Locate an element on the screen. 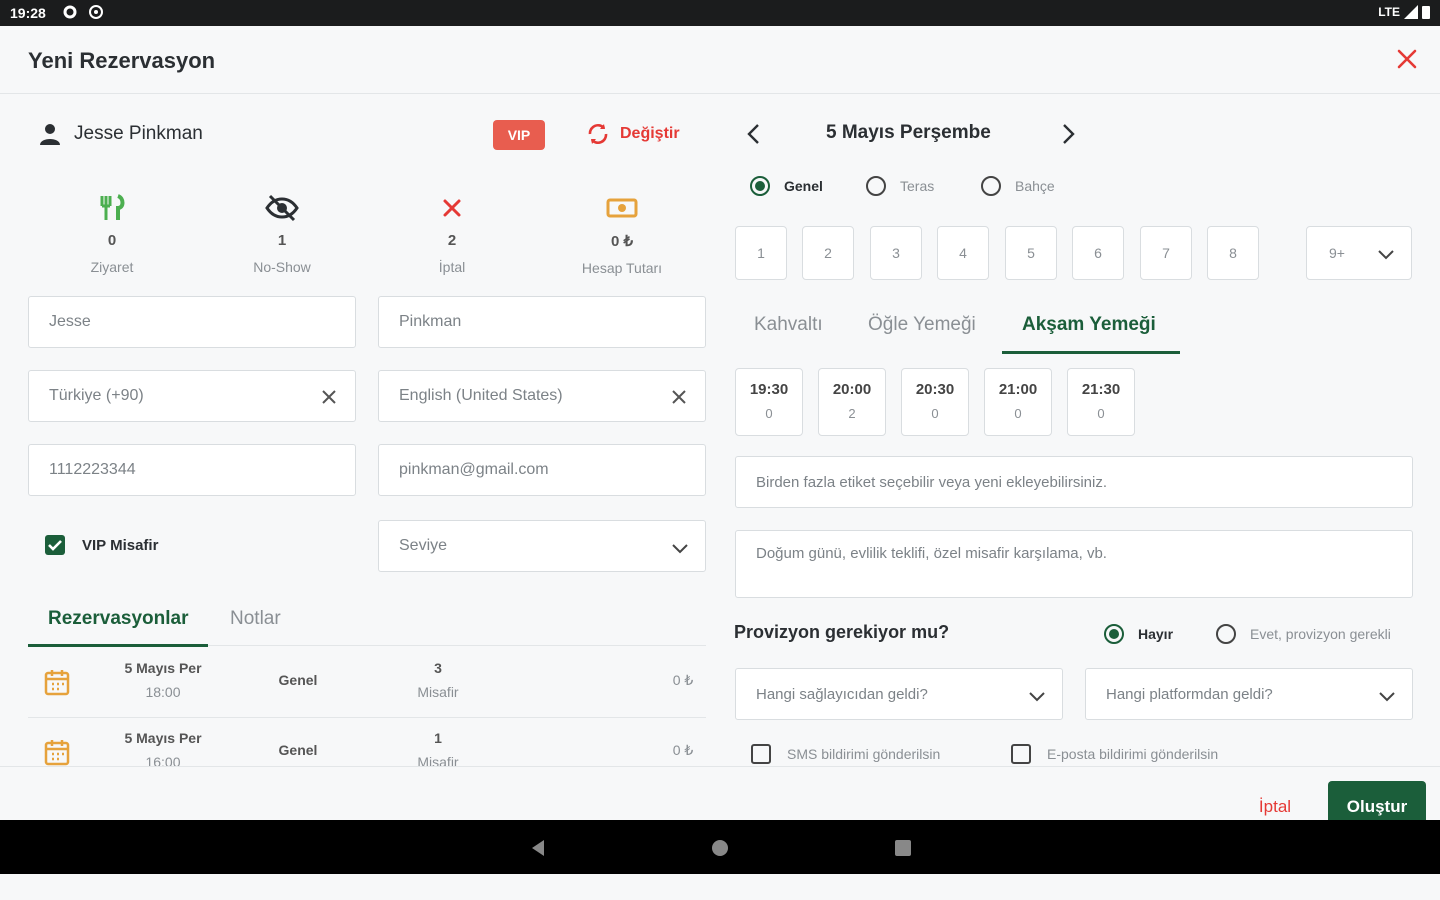 The width and height of the screenshot is (1440, 900). area-radio-genel: Genel is located at coordinates (786, 186).